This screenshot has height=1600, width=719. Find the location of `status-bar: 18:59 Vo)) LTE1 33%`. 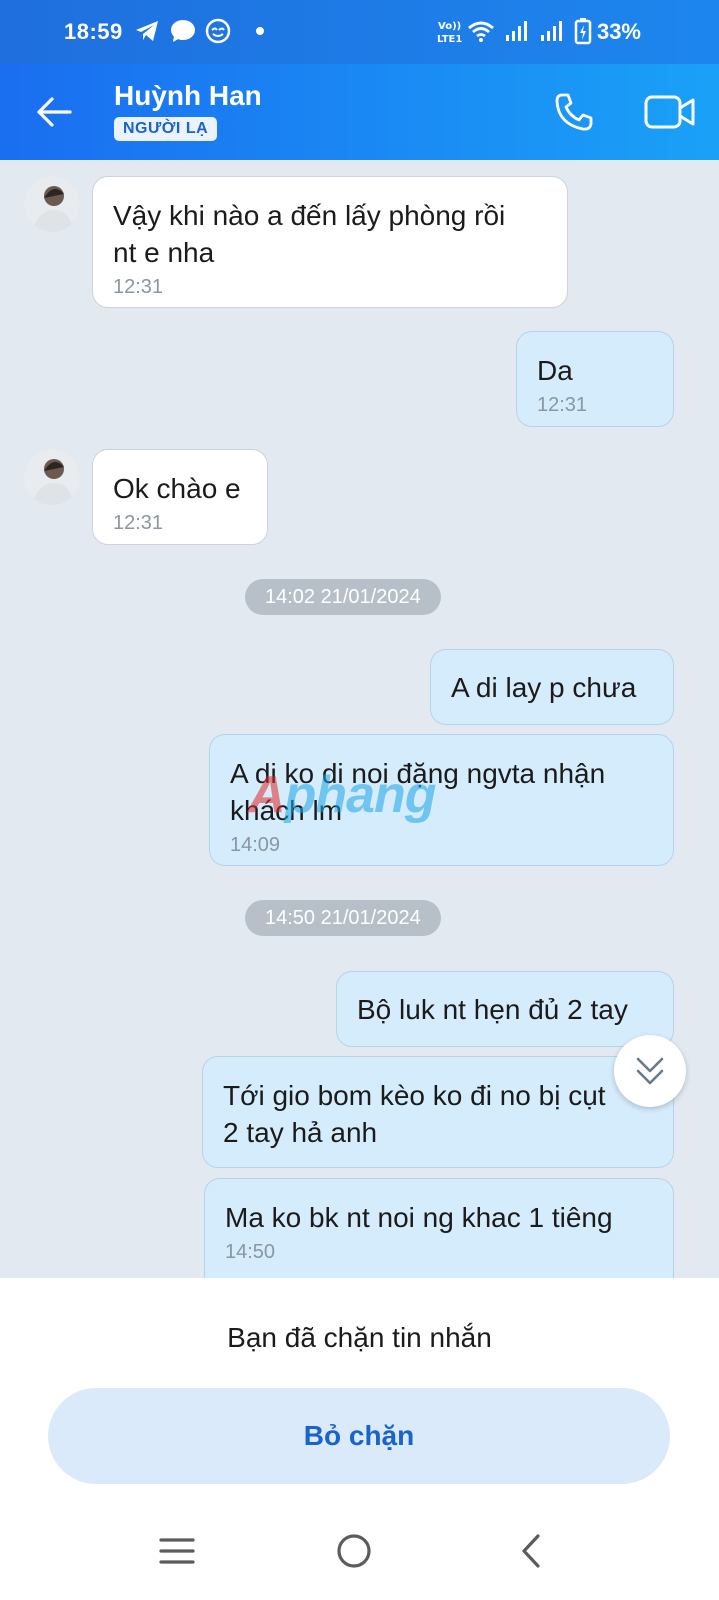

status-bar: 18:59 Vo)) LTE1 33% is located at coordinates (359, 32).